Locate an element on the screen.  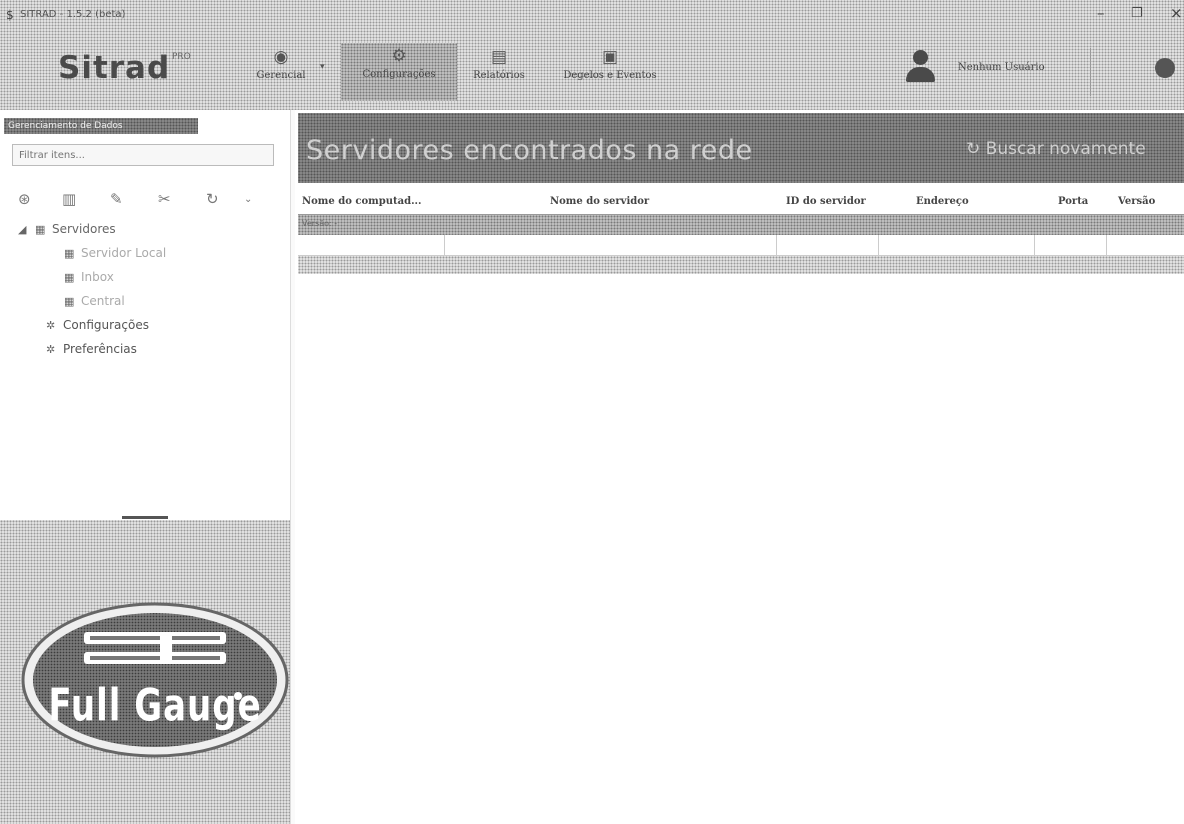
sidebar-header: Gerenciamento de Dados is located at coordinates (101, 126).